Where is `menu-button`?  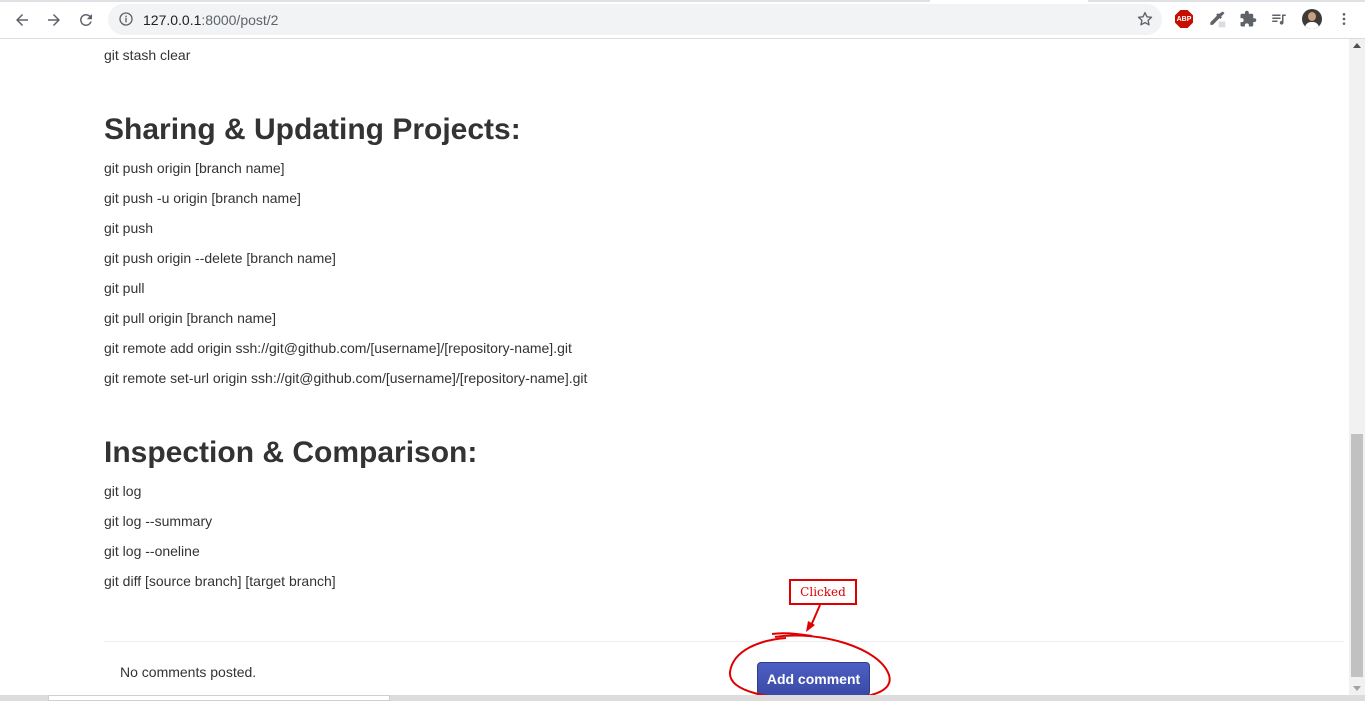 menu-button is located at coordinates (1344, 19).